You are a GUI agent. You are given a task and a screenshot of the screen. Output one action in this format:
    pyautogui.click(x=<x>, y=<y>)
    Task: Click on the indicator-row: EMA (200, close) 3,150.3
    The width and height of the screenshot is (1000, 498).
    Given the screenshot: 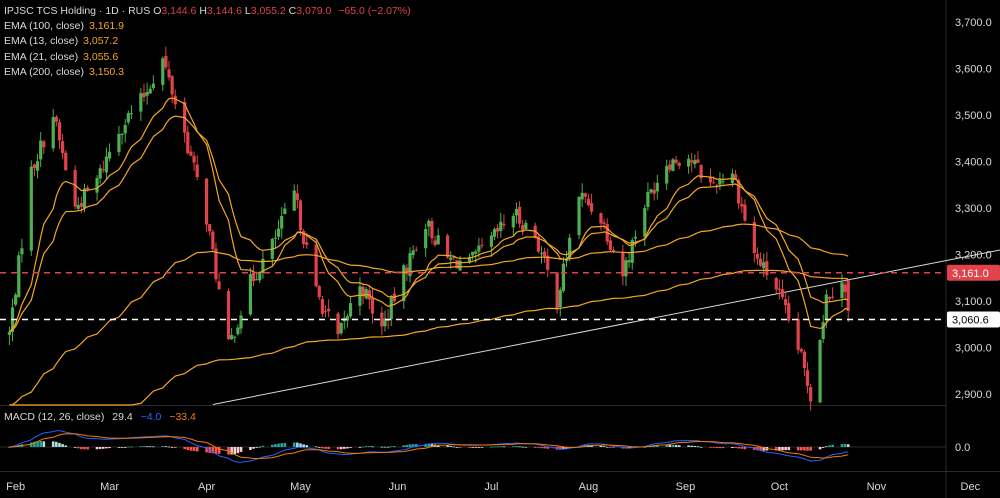 What is the action you would take?
    pyautogui.click(x=207, y=72)
    